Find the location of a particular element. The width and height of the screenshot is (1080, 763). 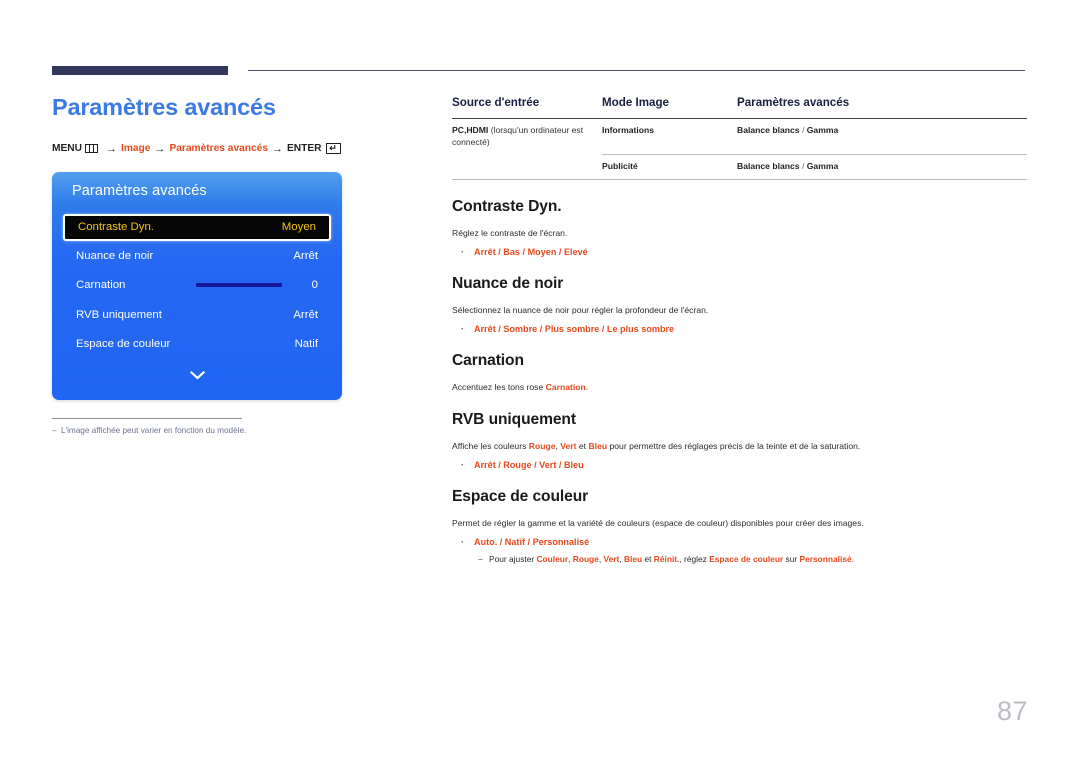

enter-key-icon: ↵ is located at coordinates (333, 149).